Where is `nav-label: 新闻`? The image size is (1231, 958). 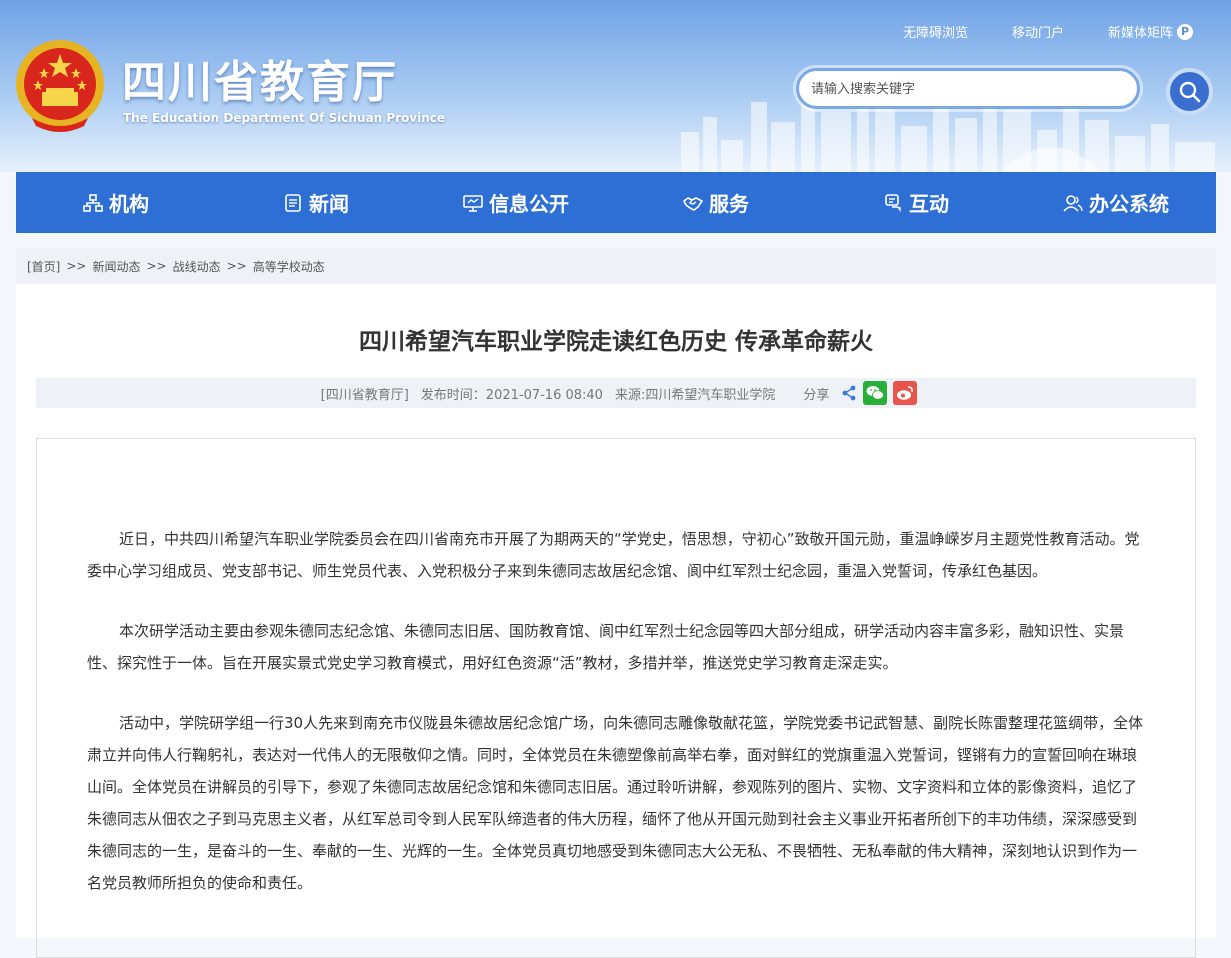 nav-label: 新闻 is located at coordinates (329, 204).